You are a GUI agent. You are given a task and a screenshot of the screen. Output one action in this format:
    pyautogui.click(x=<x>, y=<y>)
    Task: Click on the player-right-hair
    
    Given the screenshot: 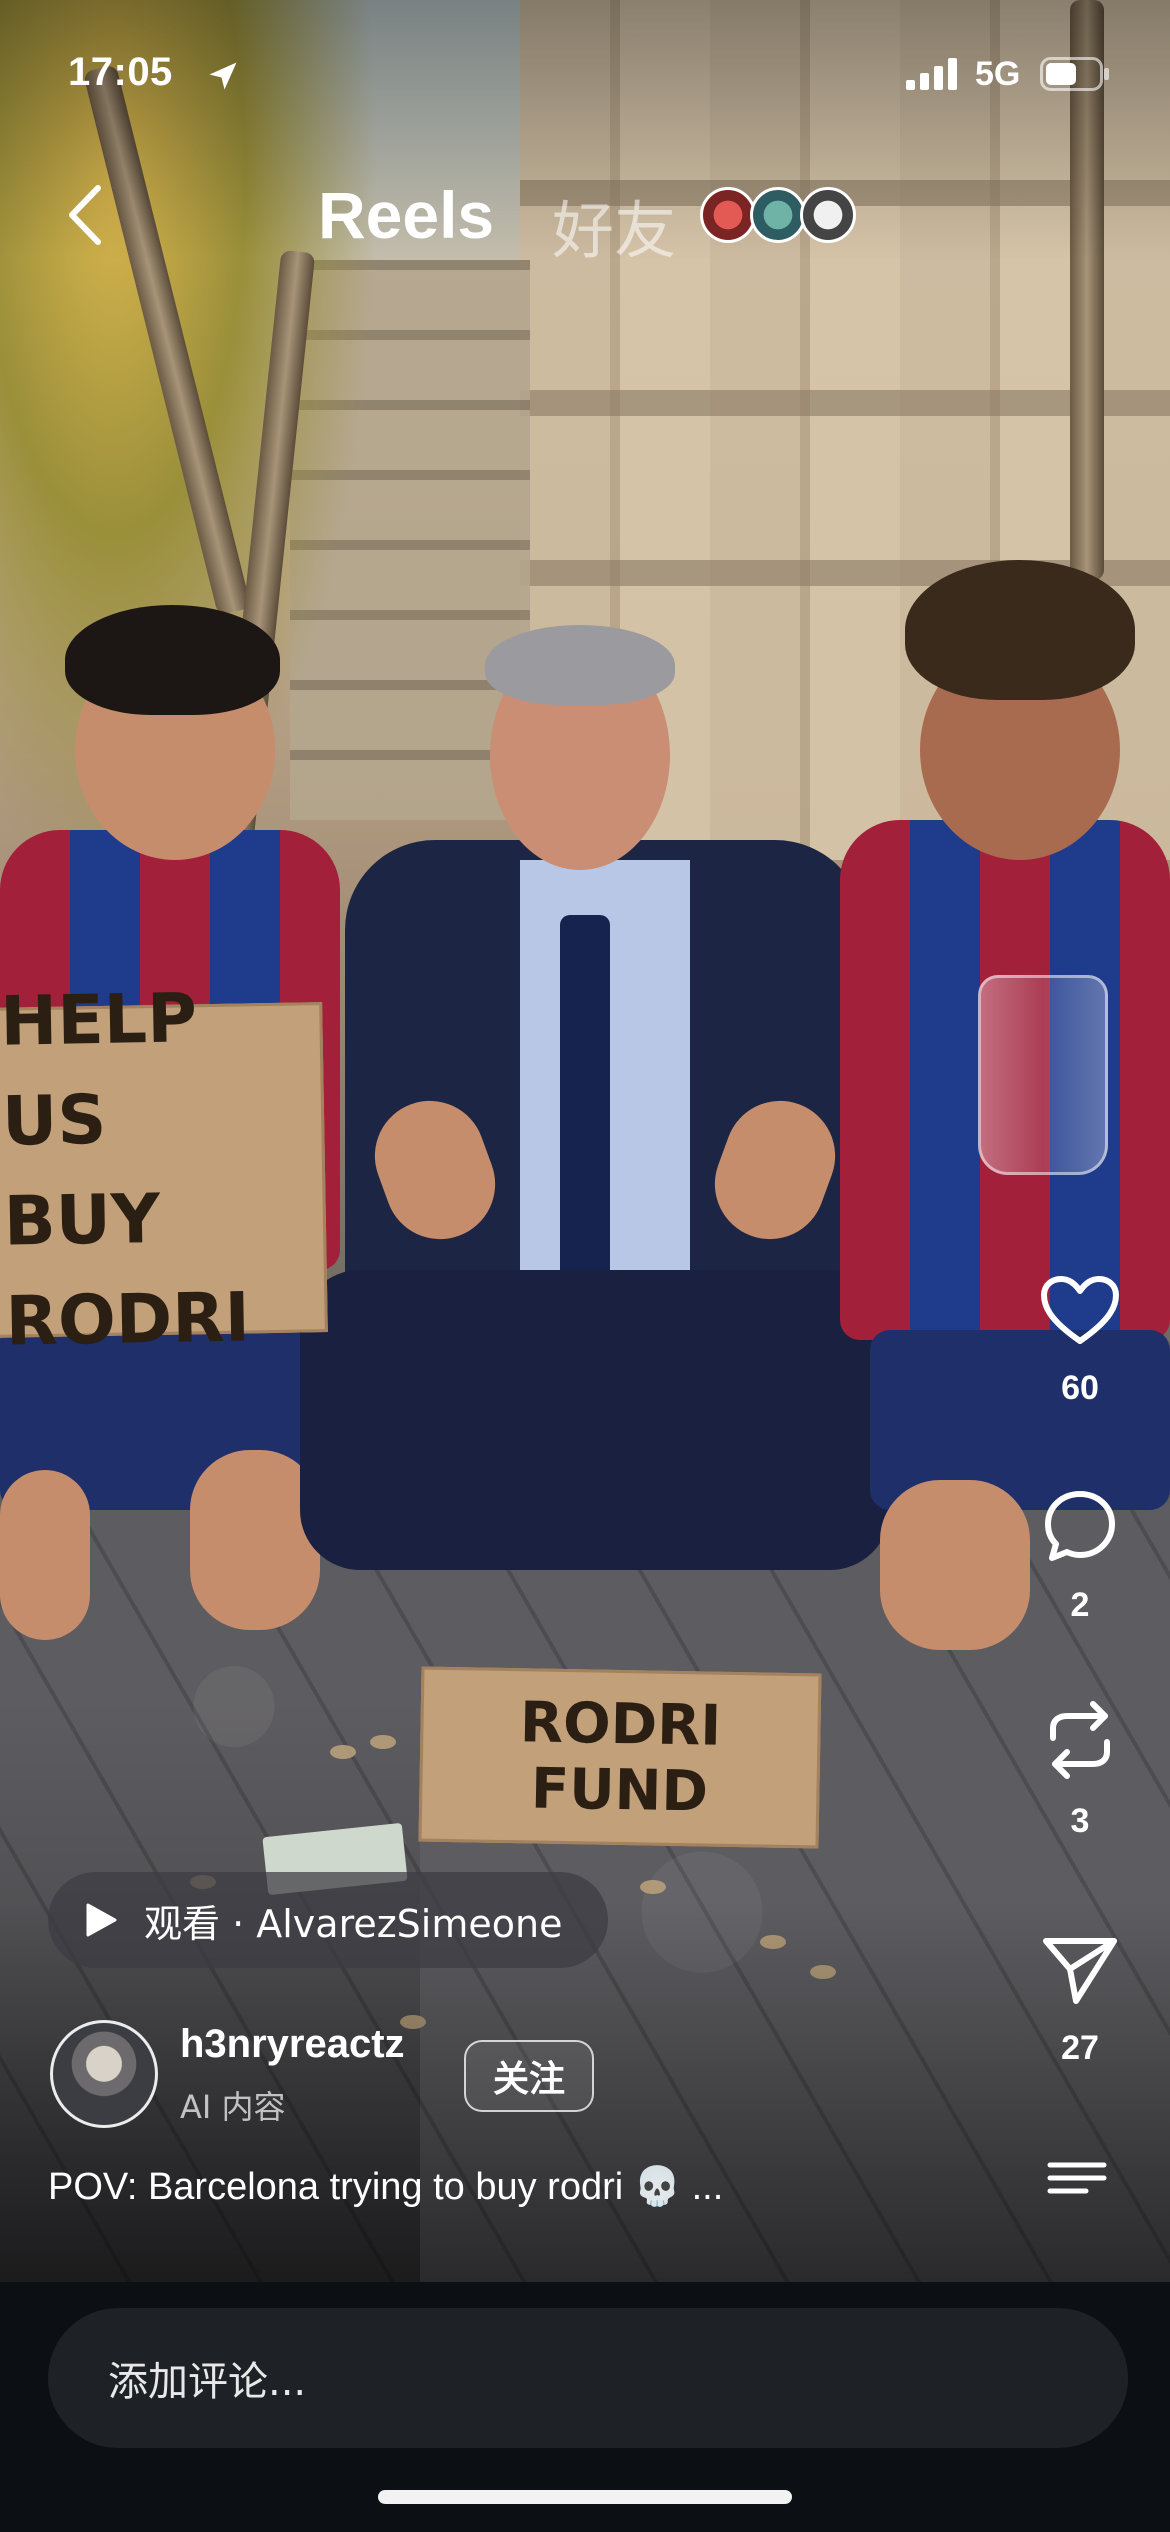 What is the action you would take?
    pyautogui.click(x=1020, y=630)
    